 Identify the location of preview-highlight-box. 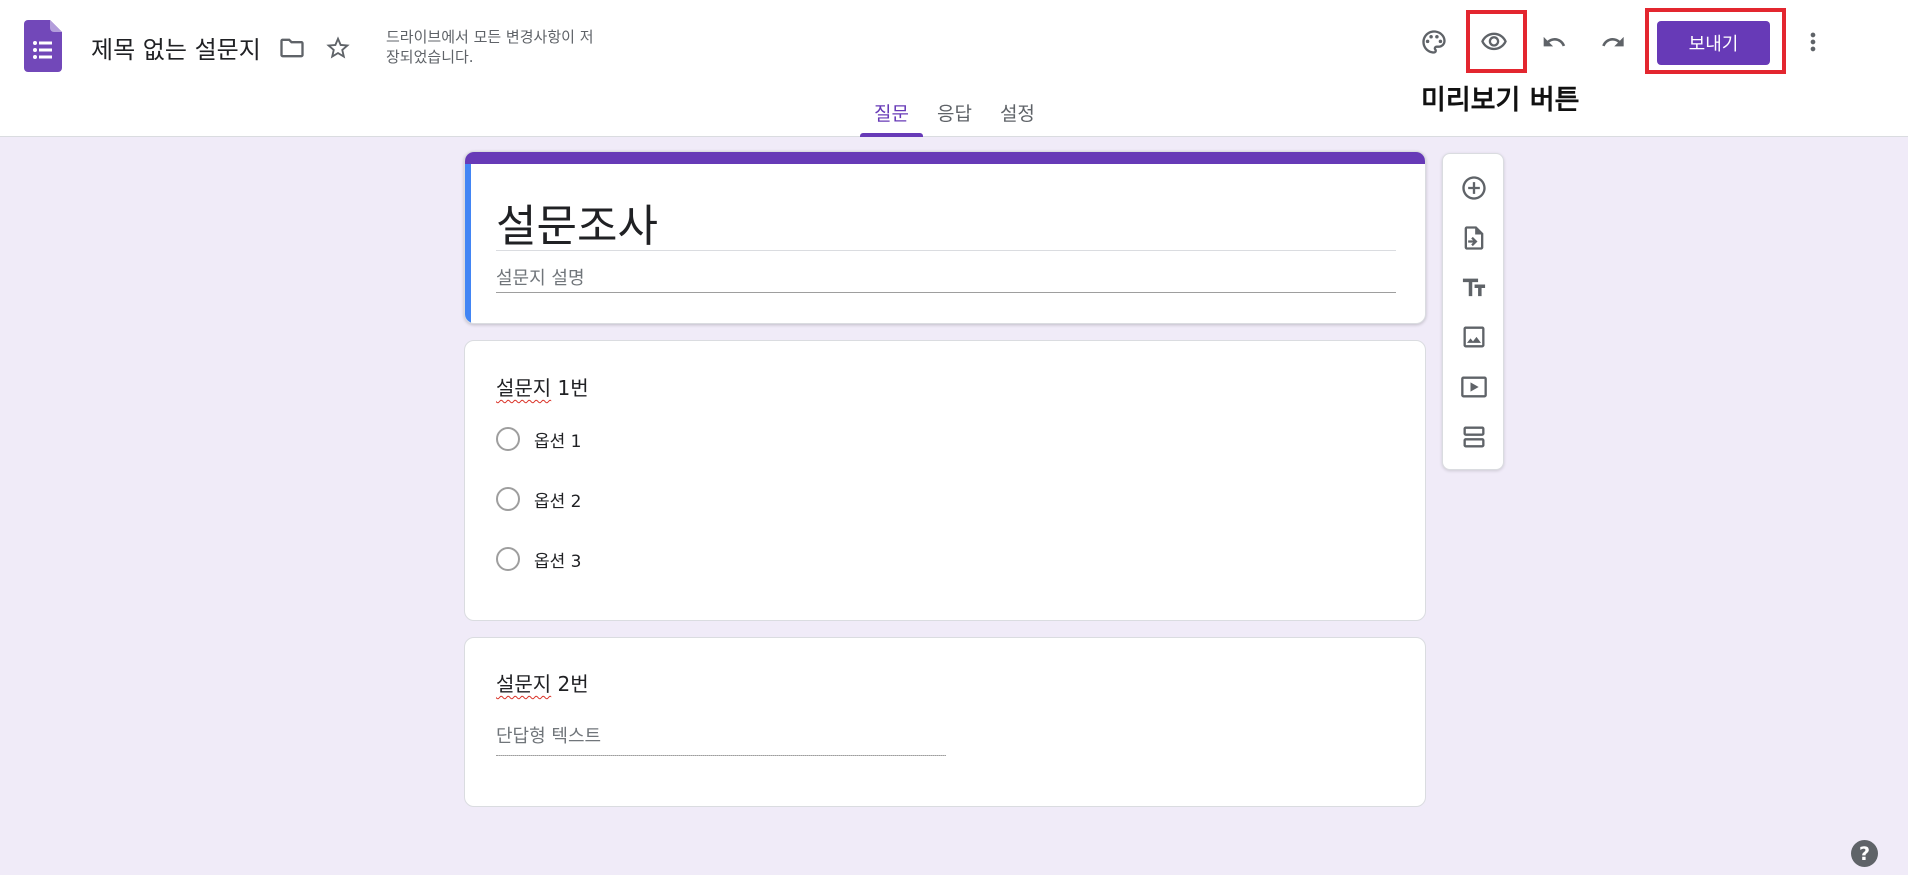
(1496, 41).